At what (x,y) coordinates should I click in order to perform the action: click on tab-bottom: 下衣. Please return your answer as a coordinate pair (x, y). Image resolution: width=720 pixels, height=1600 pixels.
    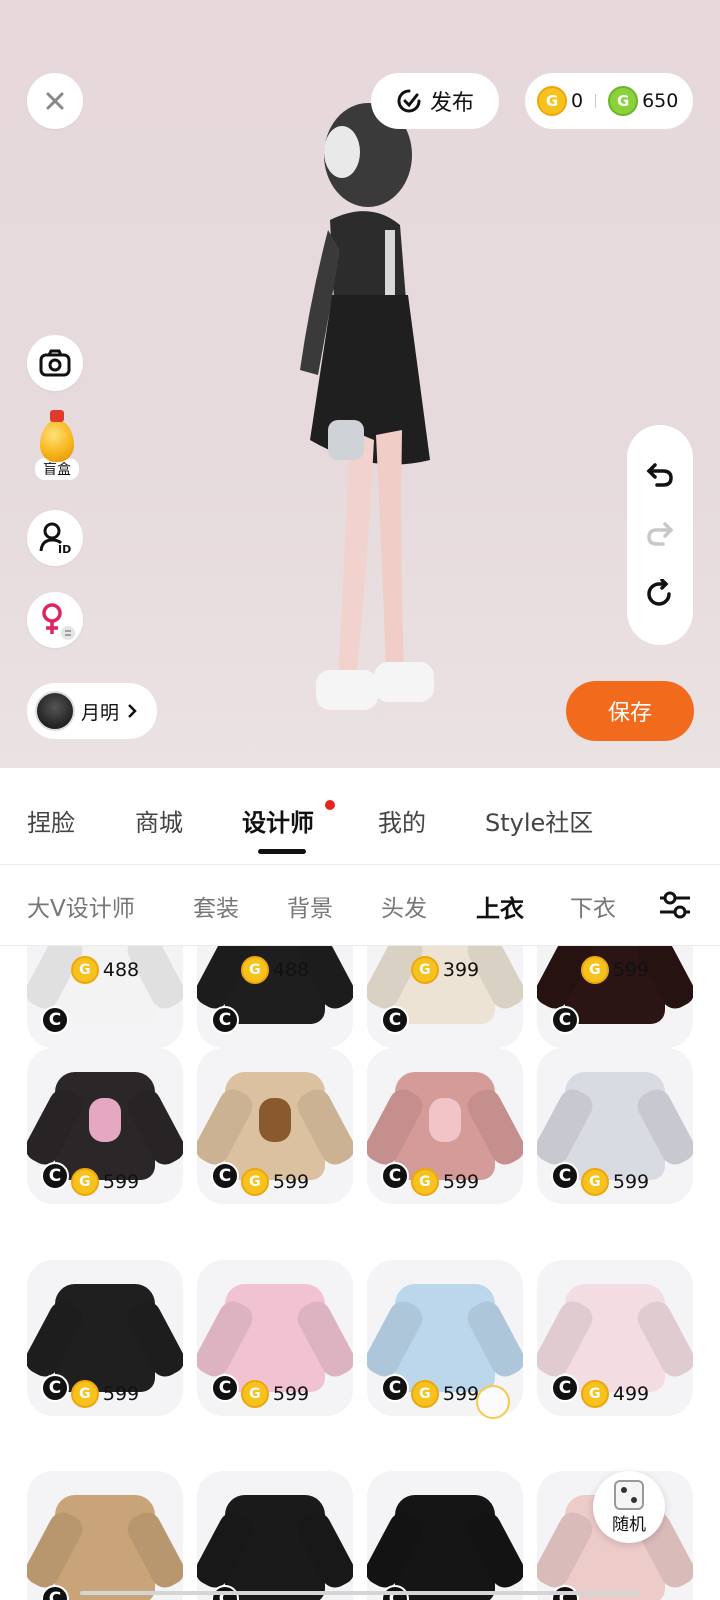
    Looking at the image, I should click on (593, 906).